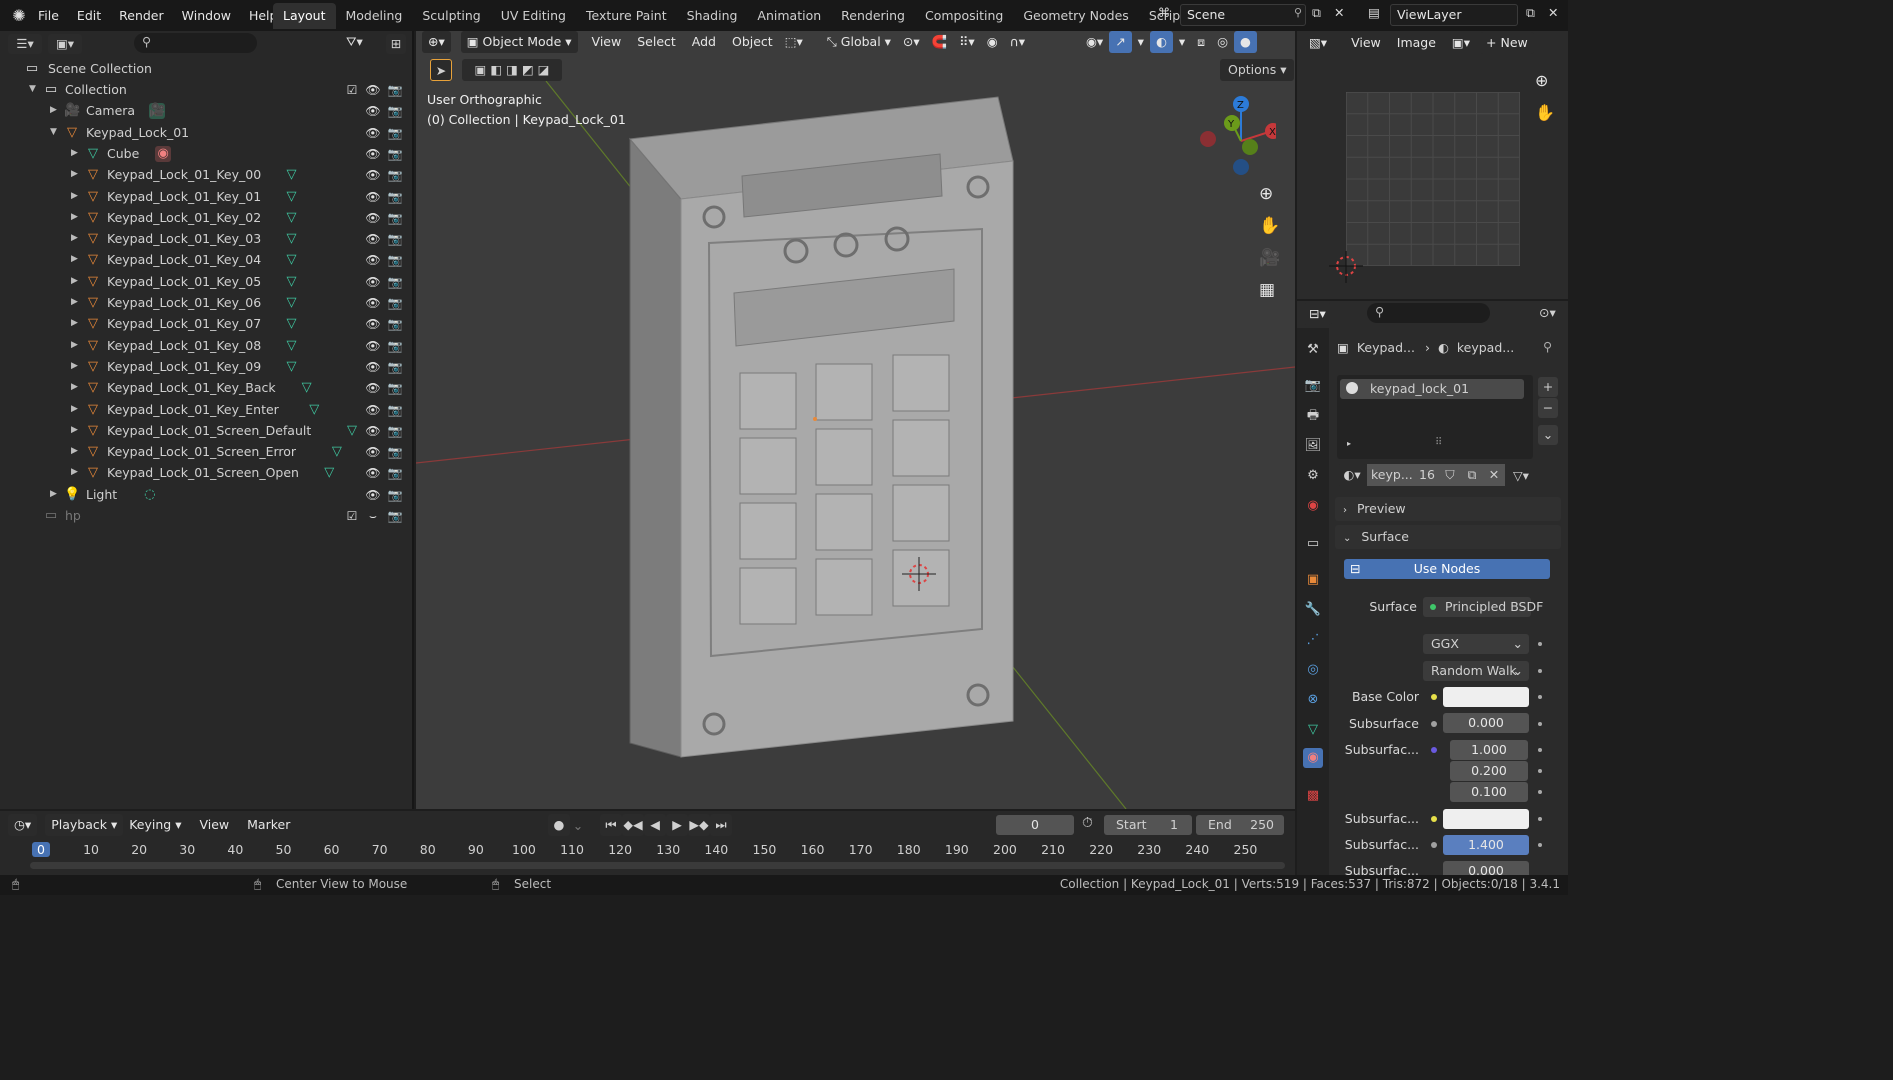 This screenshot has height=1080, width=1893. What do you see at coordinates (1075, 16) in the screenshot?
I see `tab-geometry-nodes: Geometry Nodes` at bounding box center [1075, 16].